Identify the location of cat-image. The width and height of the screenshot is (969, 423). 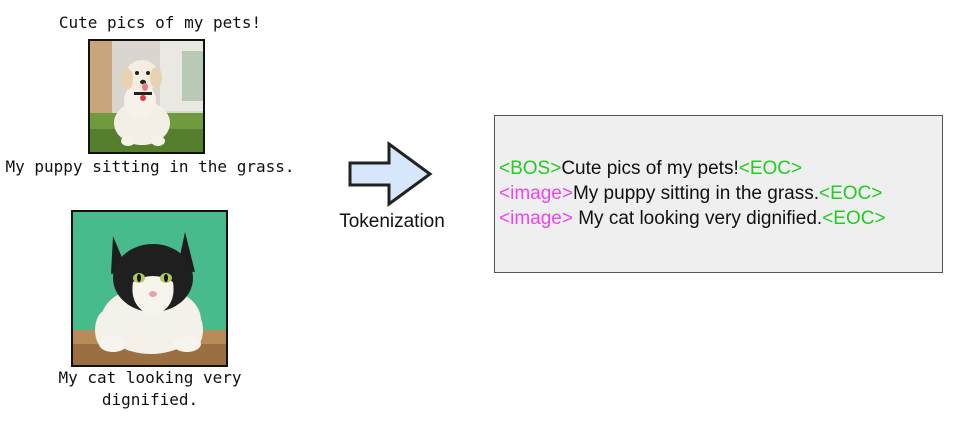
(149, 288).